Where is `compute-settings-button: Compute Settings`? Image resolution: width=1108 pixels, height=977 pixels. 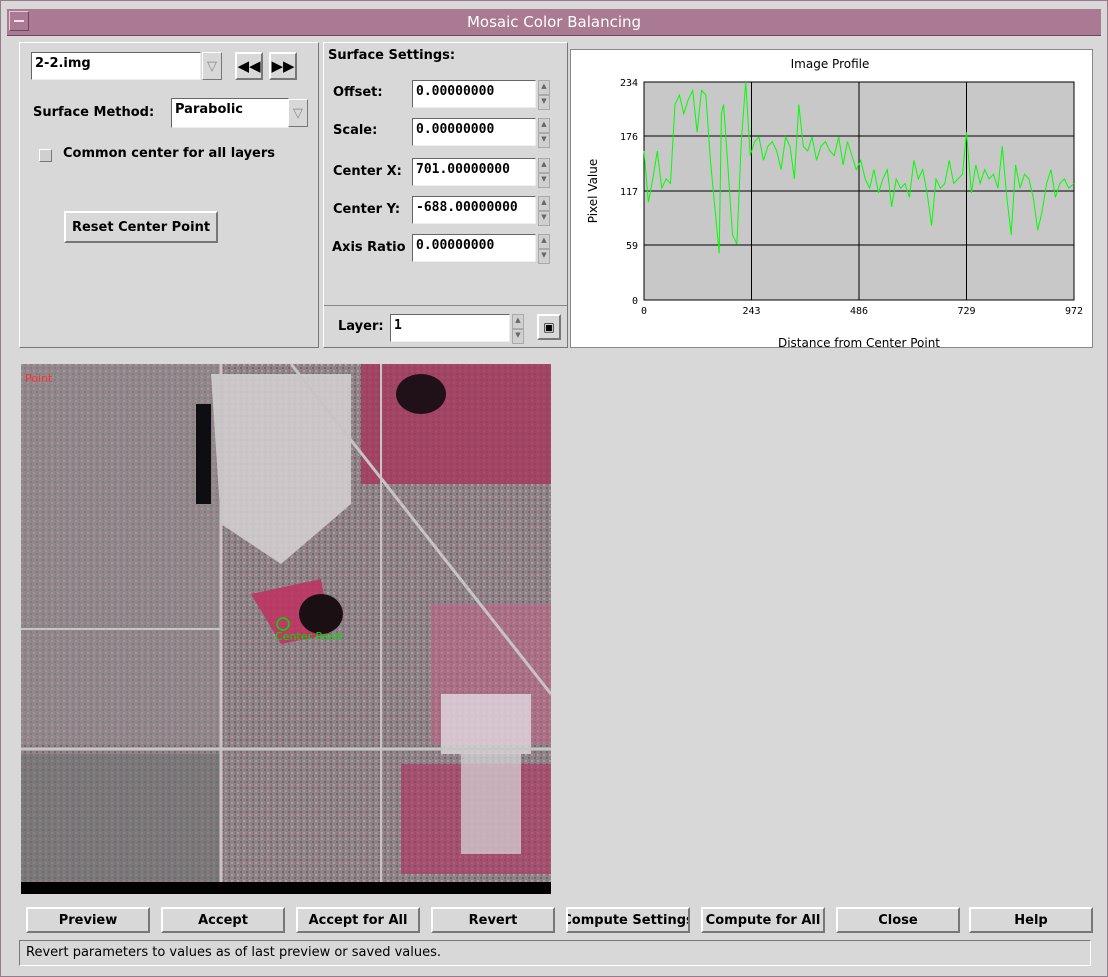 compute-settings-button: Compute Settings is located at coordinates (628, 920).